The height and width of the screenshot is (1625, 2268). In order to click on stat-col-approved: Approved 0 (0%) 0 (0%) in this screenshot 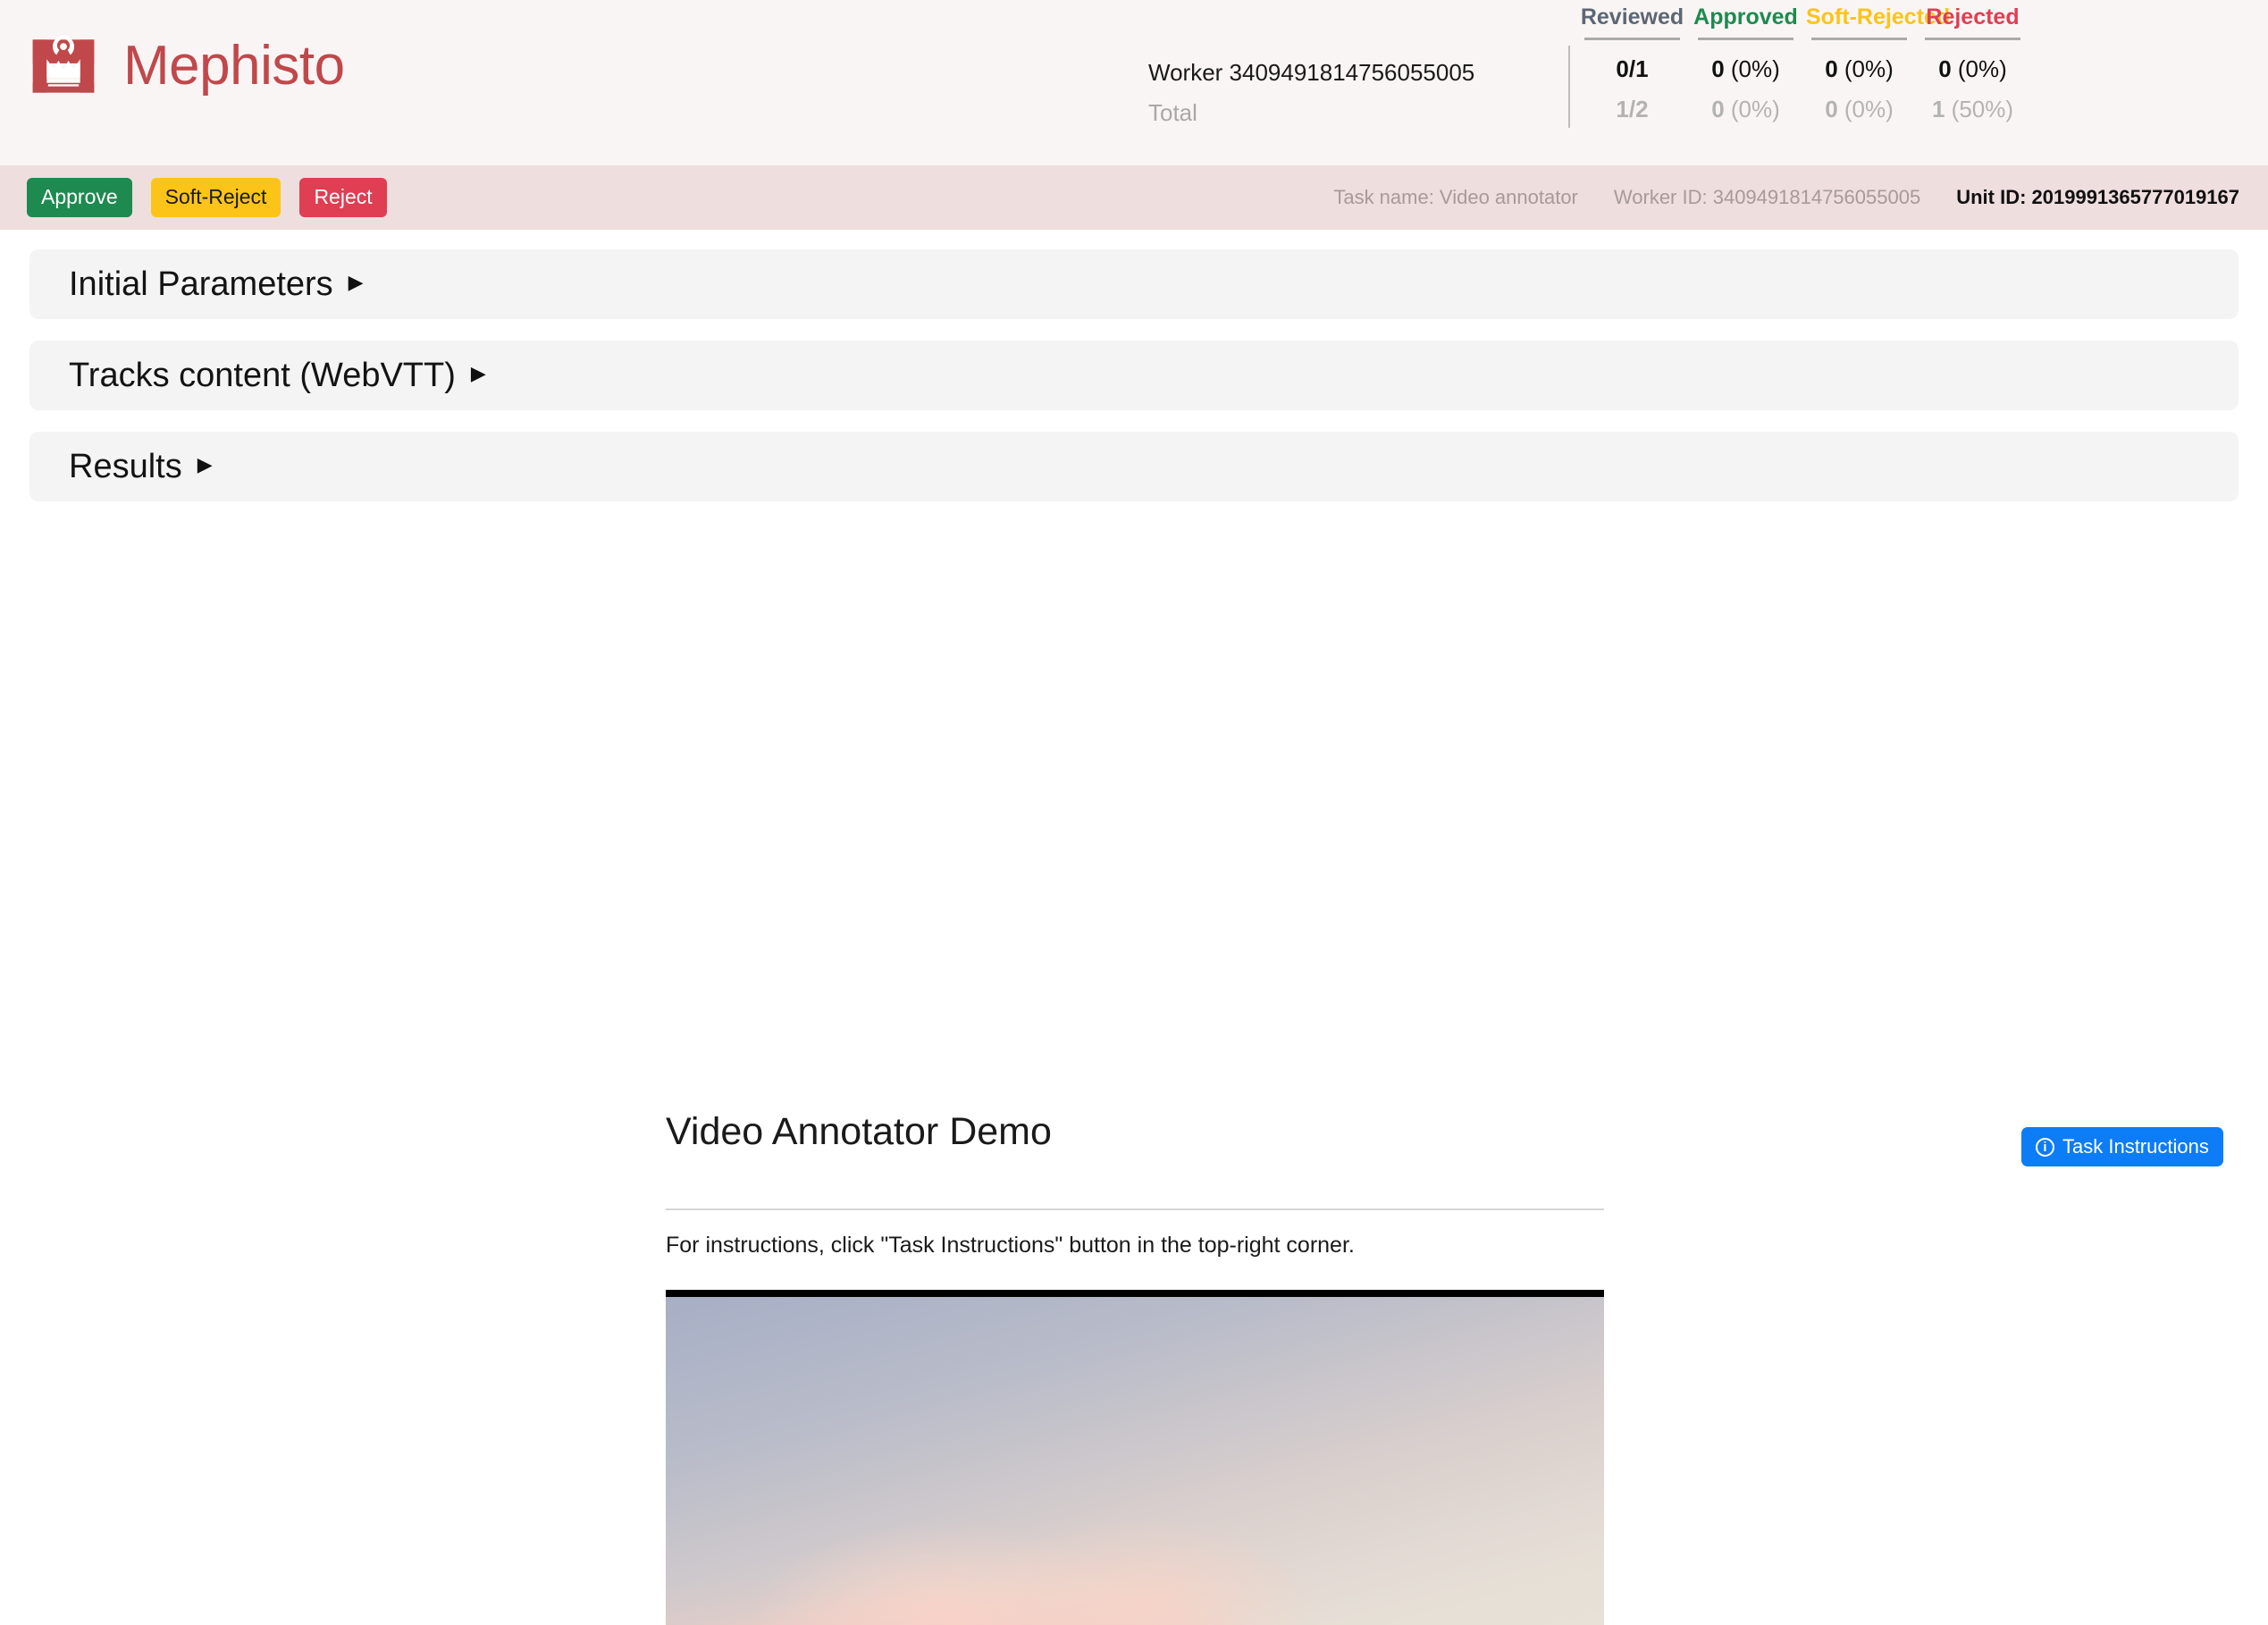, I will do `click(1745, 63)`.